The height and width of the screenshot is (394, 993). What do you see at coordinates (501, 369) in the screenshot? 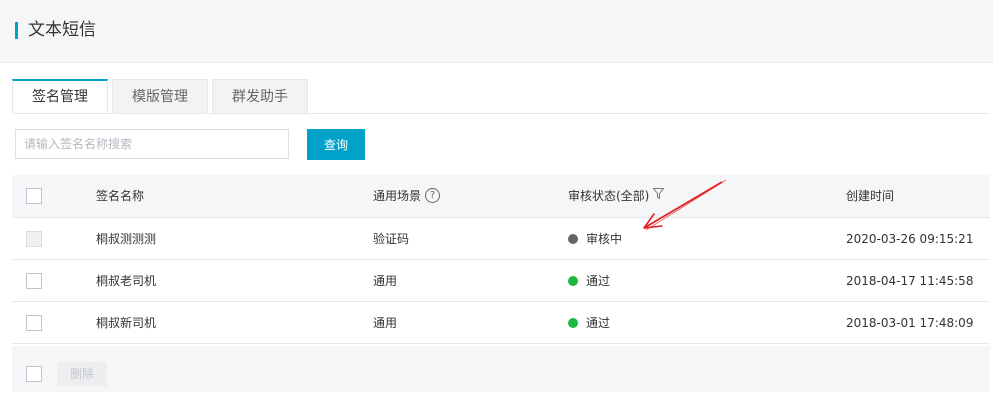
I see `table-footer: 删除` at bounding box center [501, 369].